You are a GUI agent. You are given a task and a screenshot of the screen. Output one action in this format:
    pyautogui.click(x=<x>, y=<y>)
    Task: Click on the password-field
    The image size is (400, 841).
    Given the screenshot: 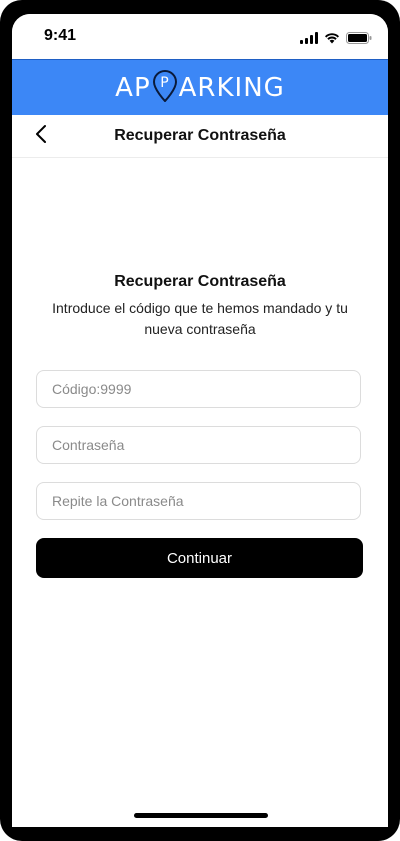 What is the action you would take?
    pyautogui.click(x=198, y=445)
    